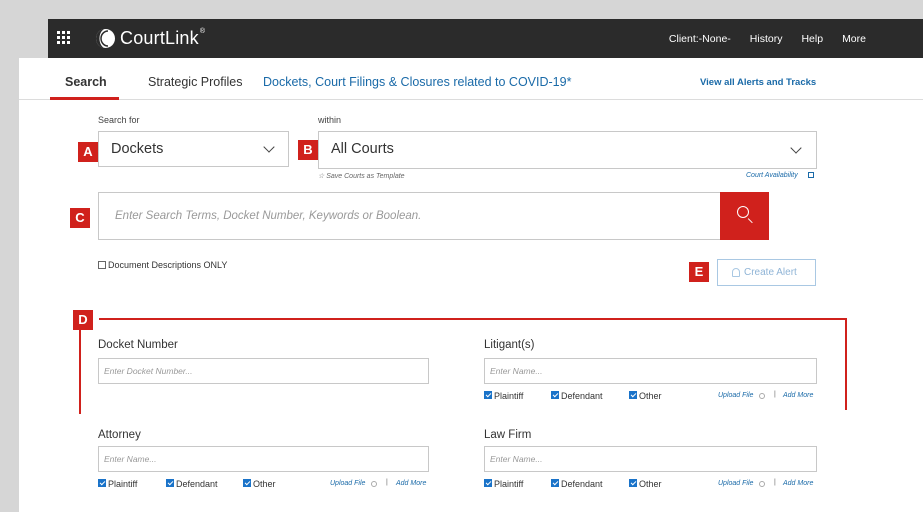 This screenshot has height=512, width=923. What do you see at coordinates (735, 483) in the screenshot?
I see `lawfirm-upload-file-link: Upload File` at bounding box center [735, 483].